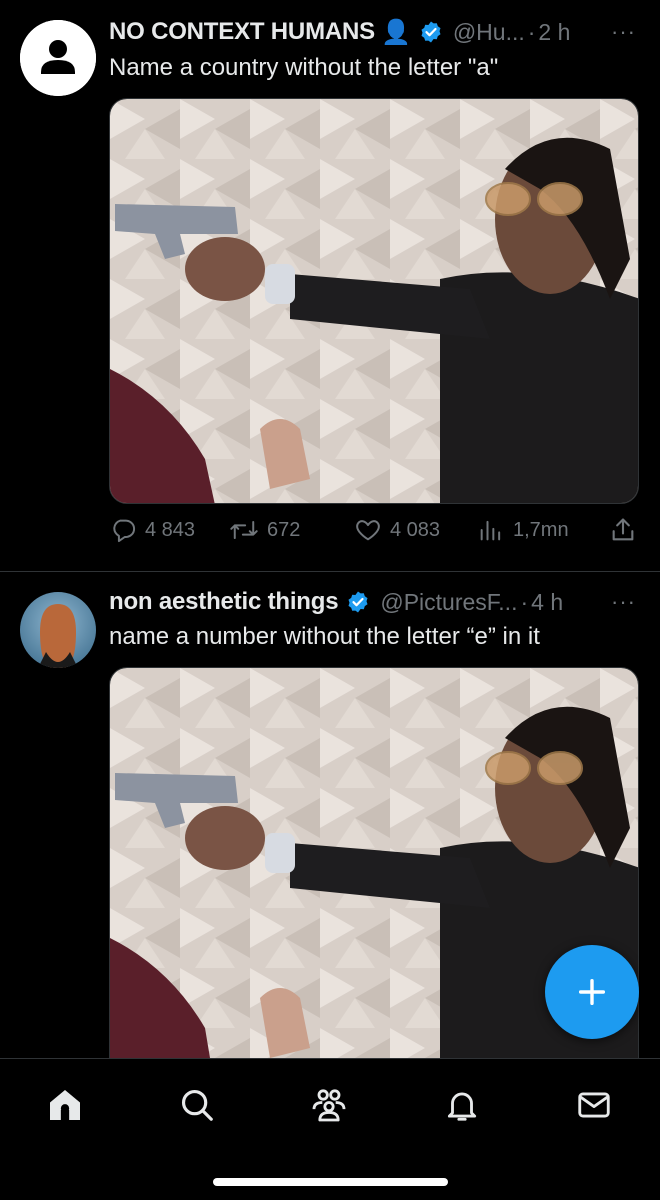 The image size is (660, 1200). Describe the element at coordinates (124, 531) in the screenshot. I see `reply-icon` at that location.